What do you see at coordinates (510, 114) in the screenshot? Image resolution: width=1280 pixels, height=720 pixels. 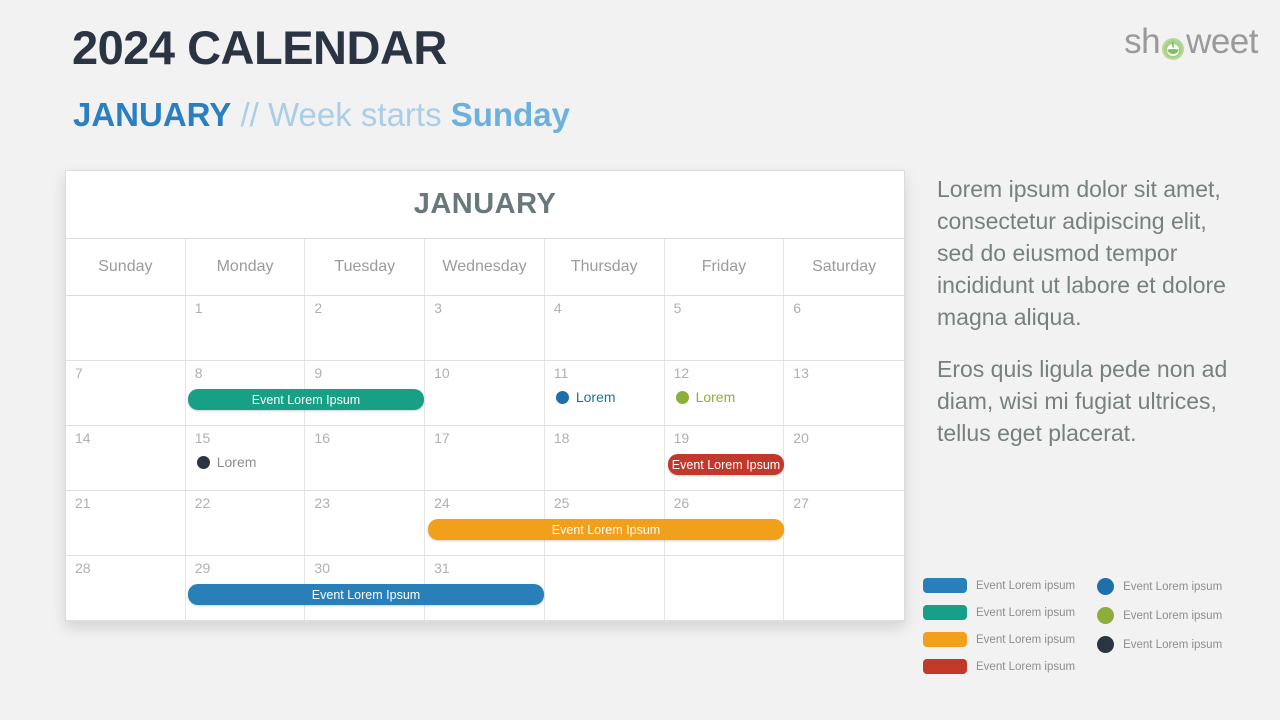 I see `subtitle-weekday: Sunday` at bounding box center [510, 114].